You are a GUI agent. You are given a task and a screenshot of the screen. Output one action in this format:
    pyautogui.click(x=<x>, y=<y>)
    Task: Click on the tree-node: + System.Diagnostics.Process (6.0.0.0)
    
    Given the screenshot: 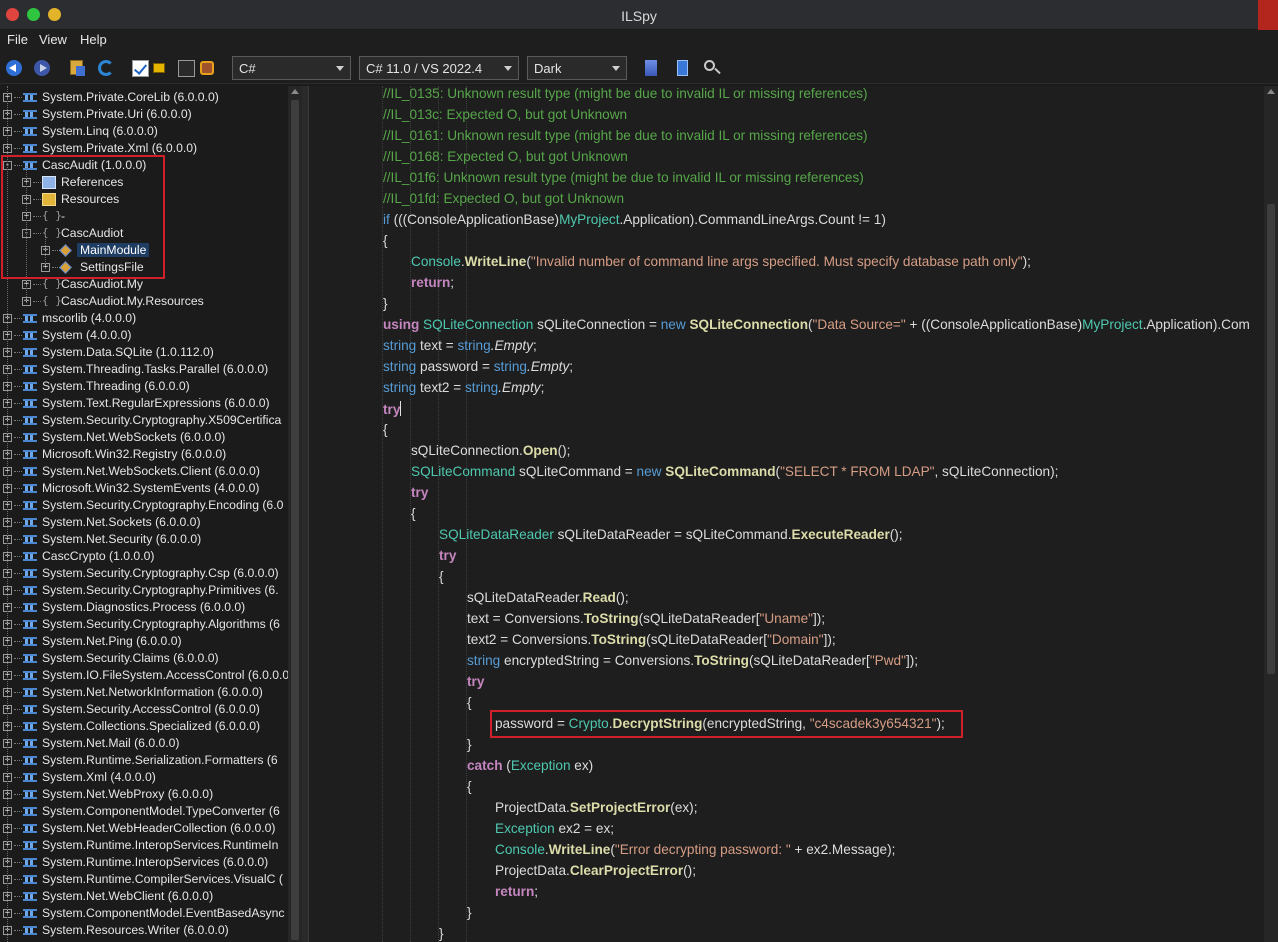 What is the action you would take?
    pyautogui.click(x=144, y=607)
    